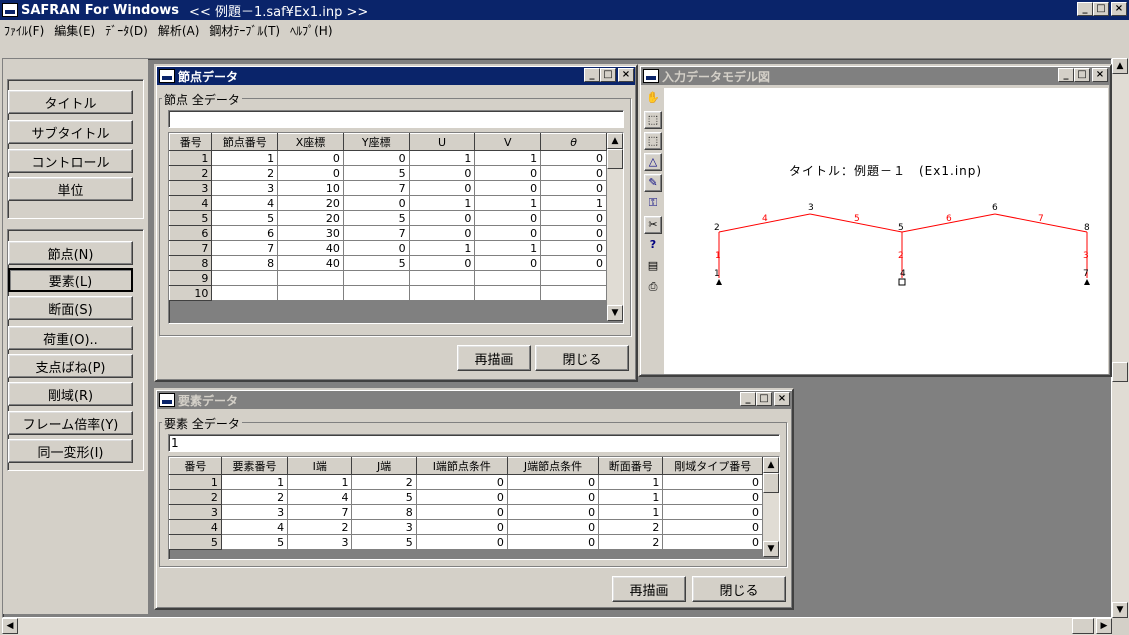 The image size is (1129, 635). What do you see at coordinates (376, 188) in the screenshot?
I see `table-cell: 7` at bounding box center [376, 188].